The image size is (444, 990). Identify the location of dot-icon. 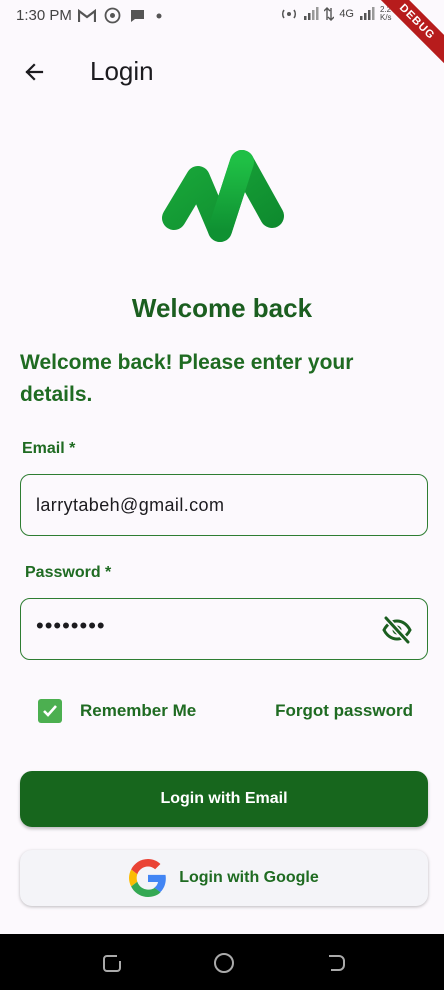
(159, 15).